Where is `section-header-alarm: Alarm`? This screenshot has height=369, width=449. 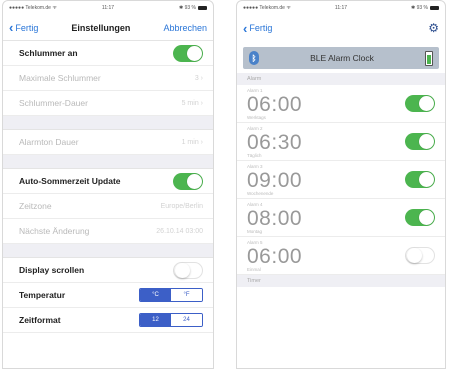 section-header-alarm: Alarm is located at coordinates (341, 79).